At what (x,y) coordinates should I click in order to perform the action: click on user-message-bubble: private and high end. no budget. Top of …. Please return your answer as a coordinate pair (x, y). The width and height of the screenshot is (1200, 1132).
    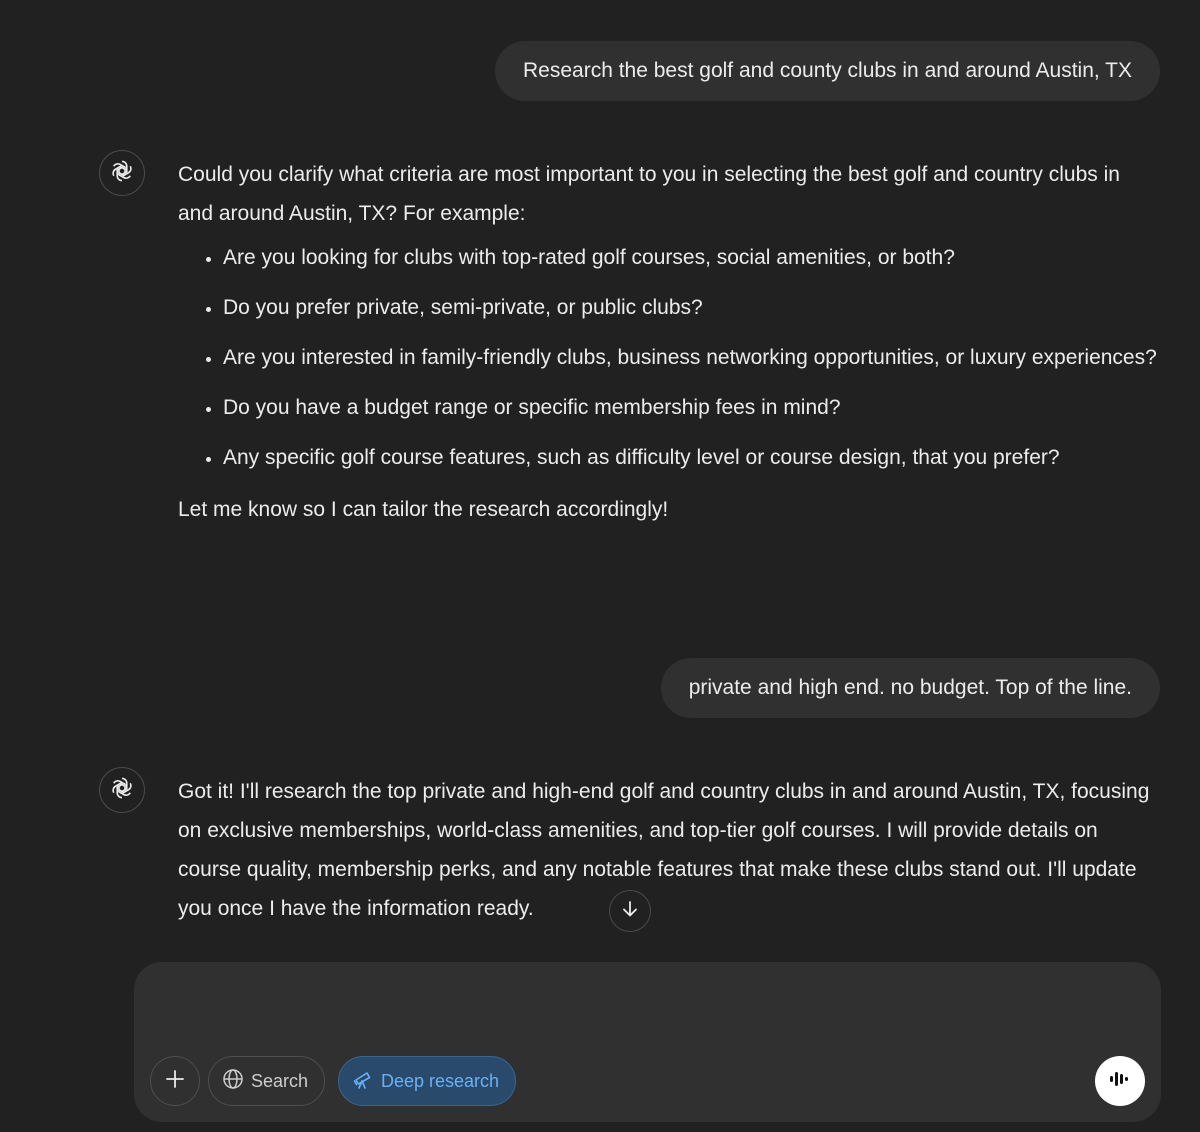
    Looking at the image, I should click on (910, 688).